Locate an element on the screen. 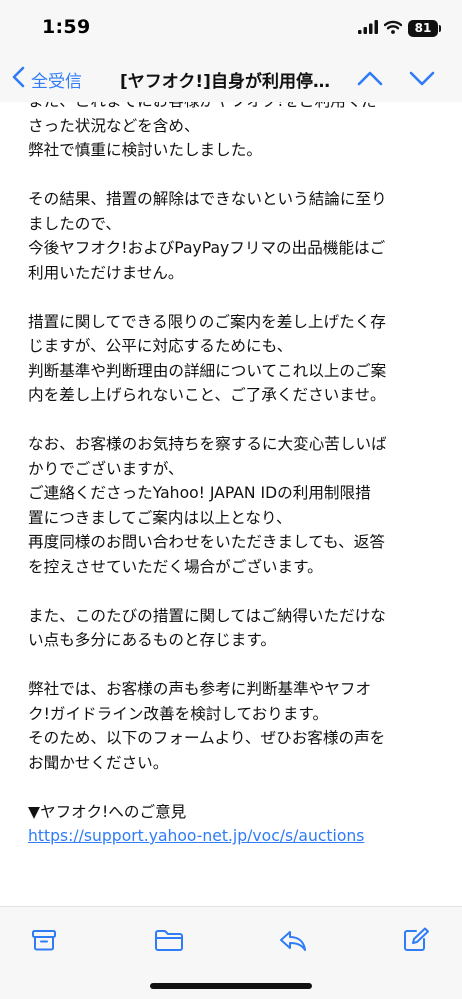 The height and width of the screenshot is (999, 462). text-line: 弊社では、お客様の声も参考に判断基準やヤフオ is located at coordinates (200, 689).